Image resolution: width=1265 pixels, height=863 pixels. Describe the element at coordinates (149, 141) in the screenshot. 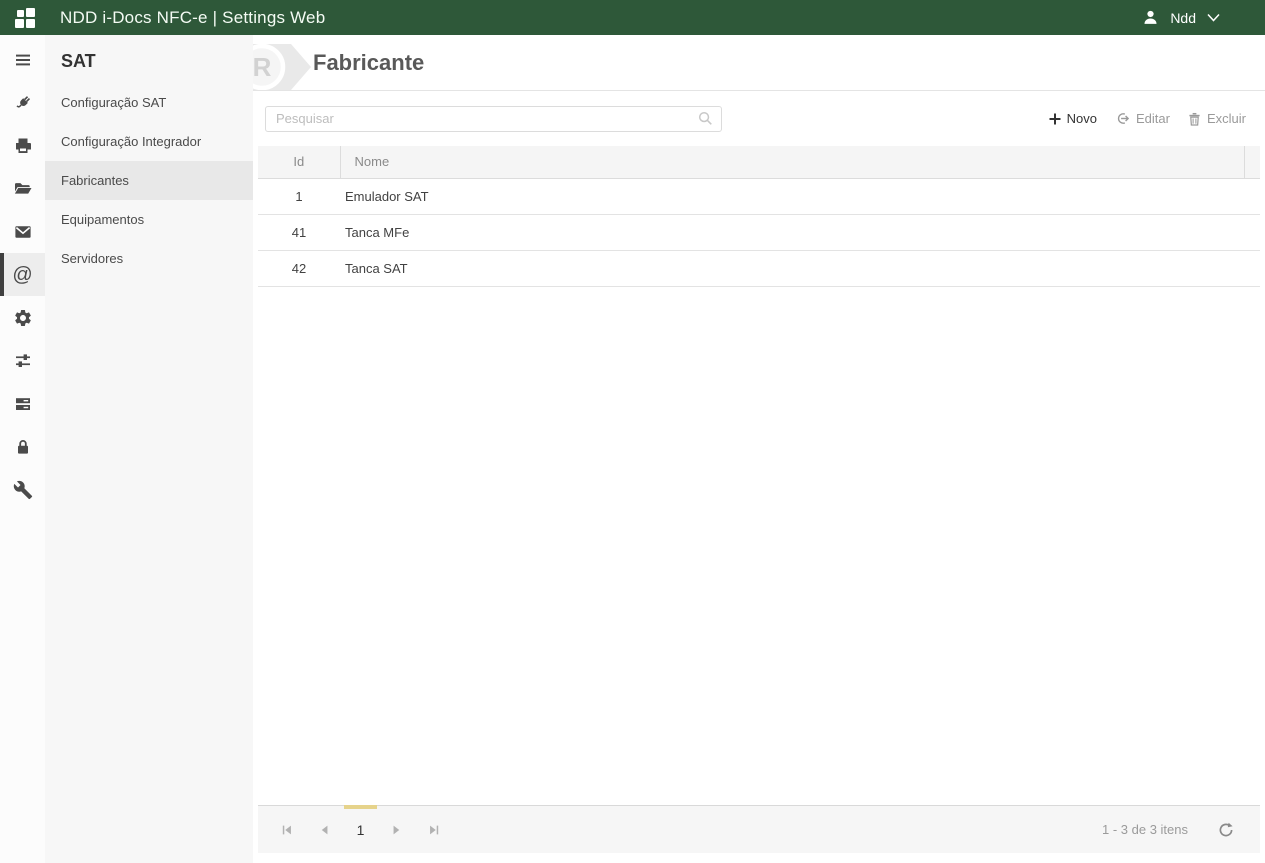

I see `sidebar-item-configuracao-integrador: Configuração Integrador` at that location.